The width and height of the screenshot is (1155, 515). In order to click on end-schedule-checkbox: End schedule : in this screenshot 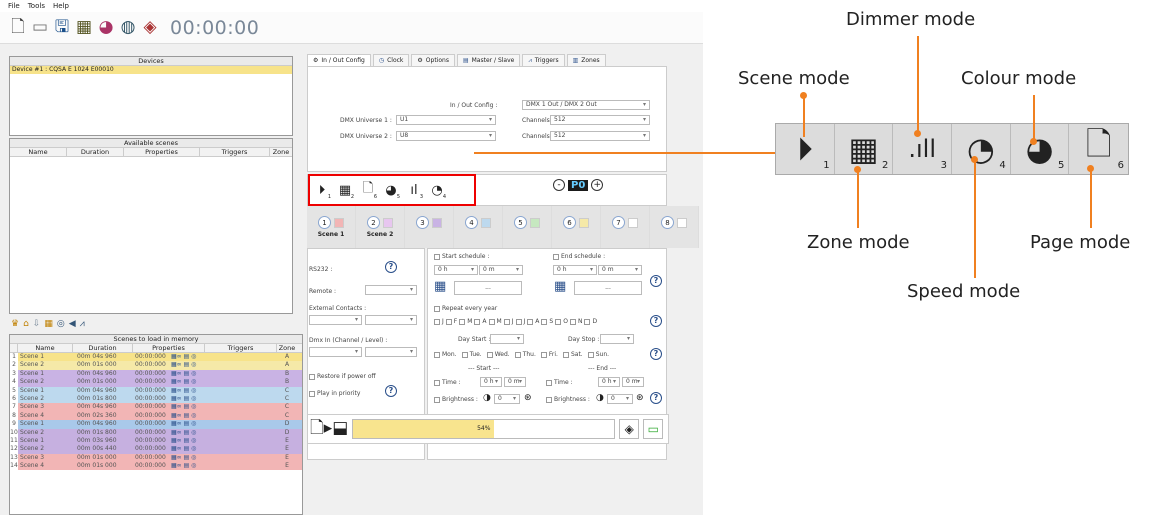, I will do `click(579, 256)`.